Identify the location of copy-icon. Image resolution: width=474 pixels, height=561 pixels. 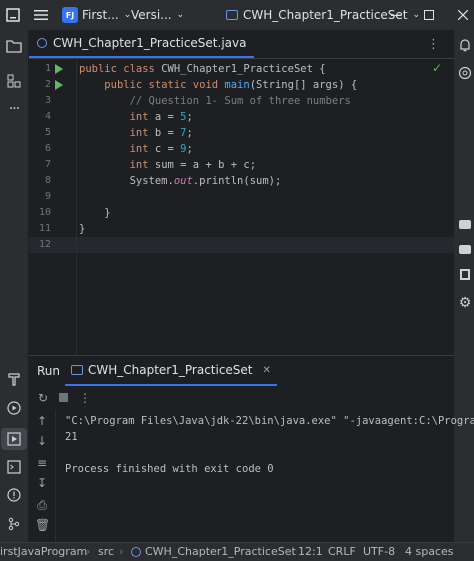
(465, 275).